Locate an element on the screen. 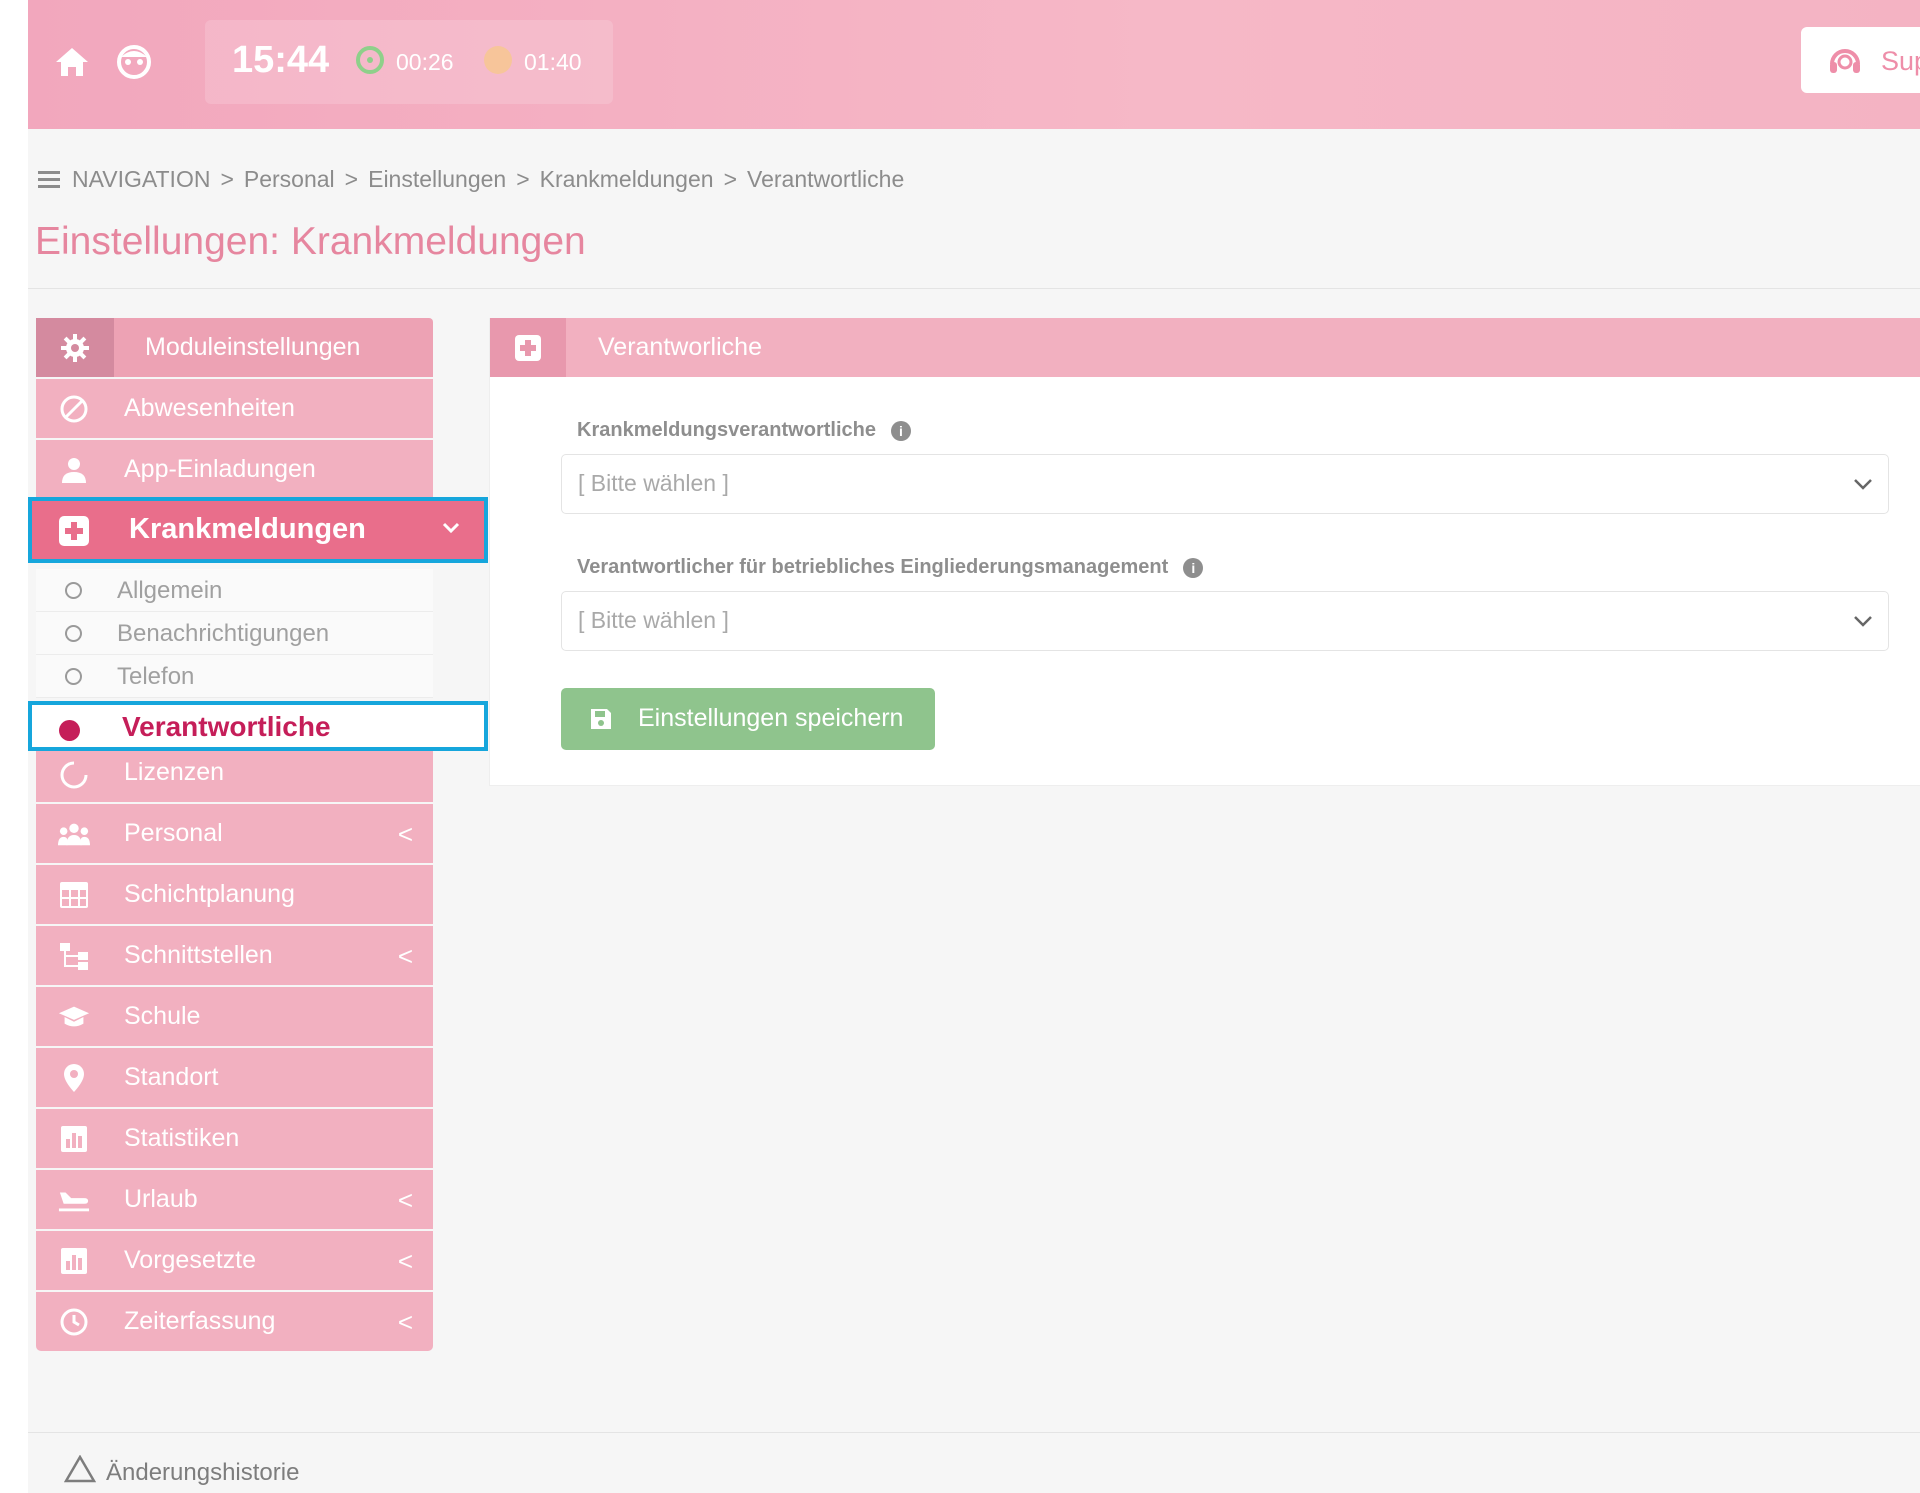 This screenshot has height=1493, width=1920. submenu-item-telefon: Telefon is located at coordinates (234, 676).